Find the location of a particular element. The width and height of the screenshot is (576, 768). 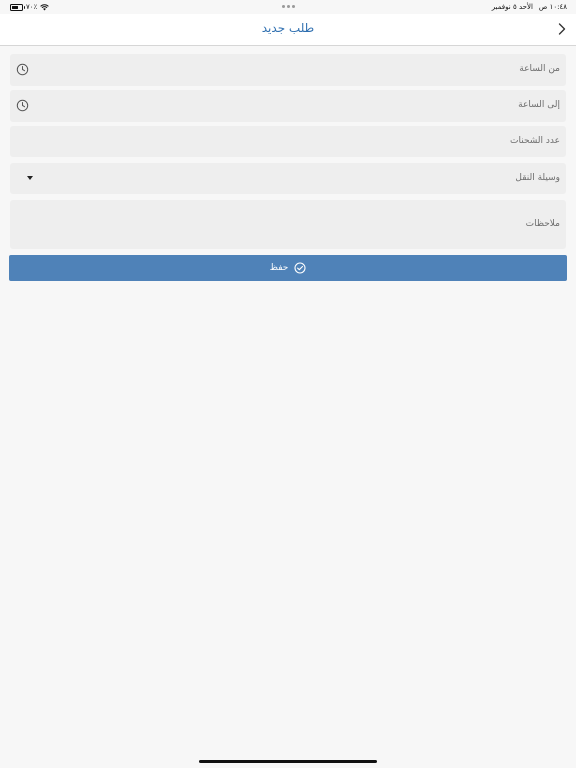

save-button: حفظ is located at coordinates (288, 268).